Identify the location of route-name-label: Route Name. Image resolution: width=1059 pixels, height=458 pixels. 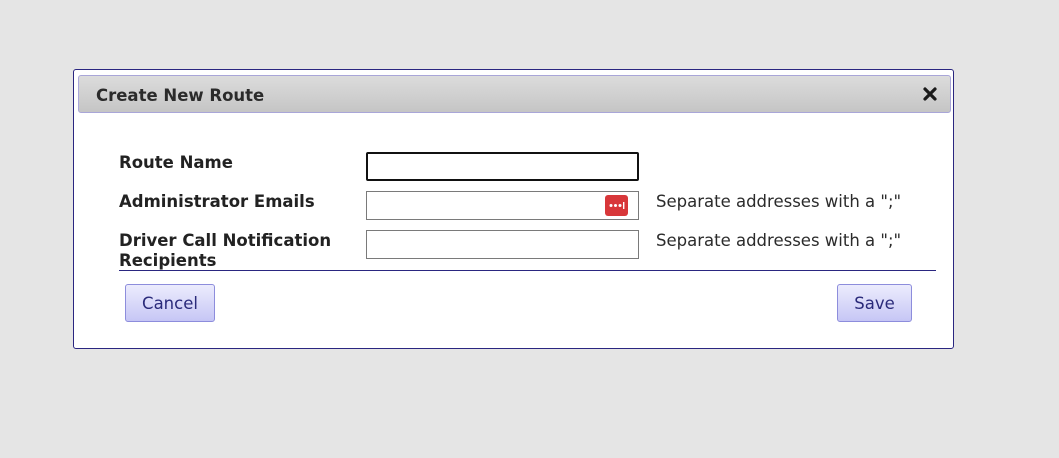
(176, 162).